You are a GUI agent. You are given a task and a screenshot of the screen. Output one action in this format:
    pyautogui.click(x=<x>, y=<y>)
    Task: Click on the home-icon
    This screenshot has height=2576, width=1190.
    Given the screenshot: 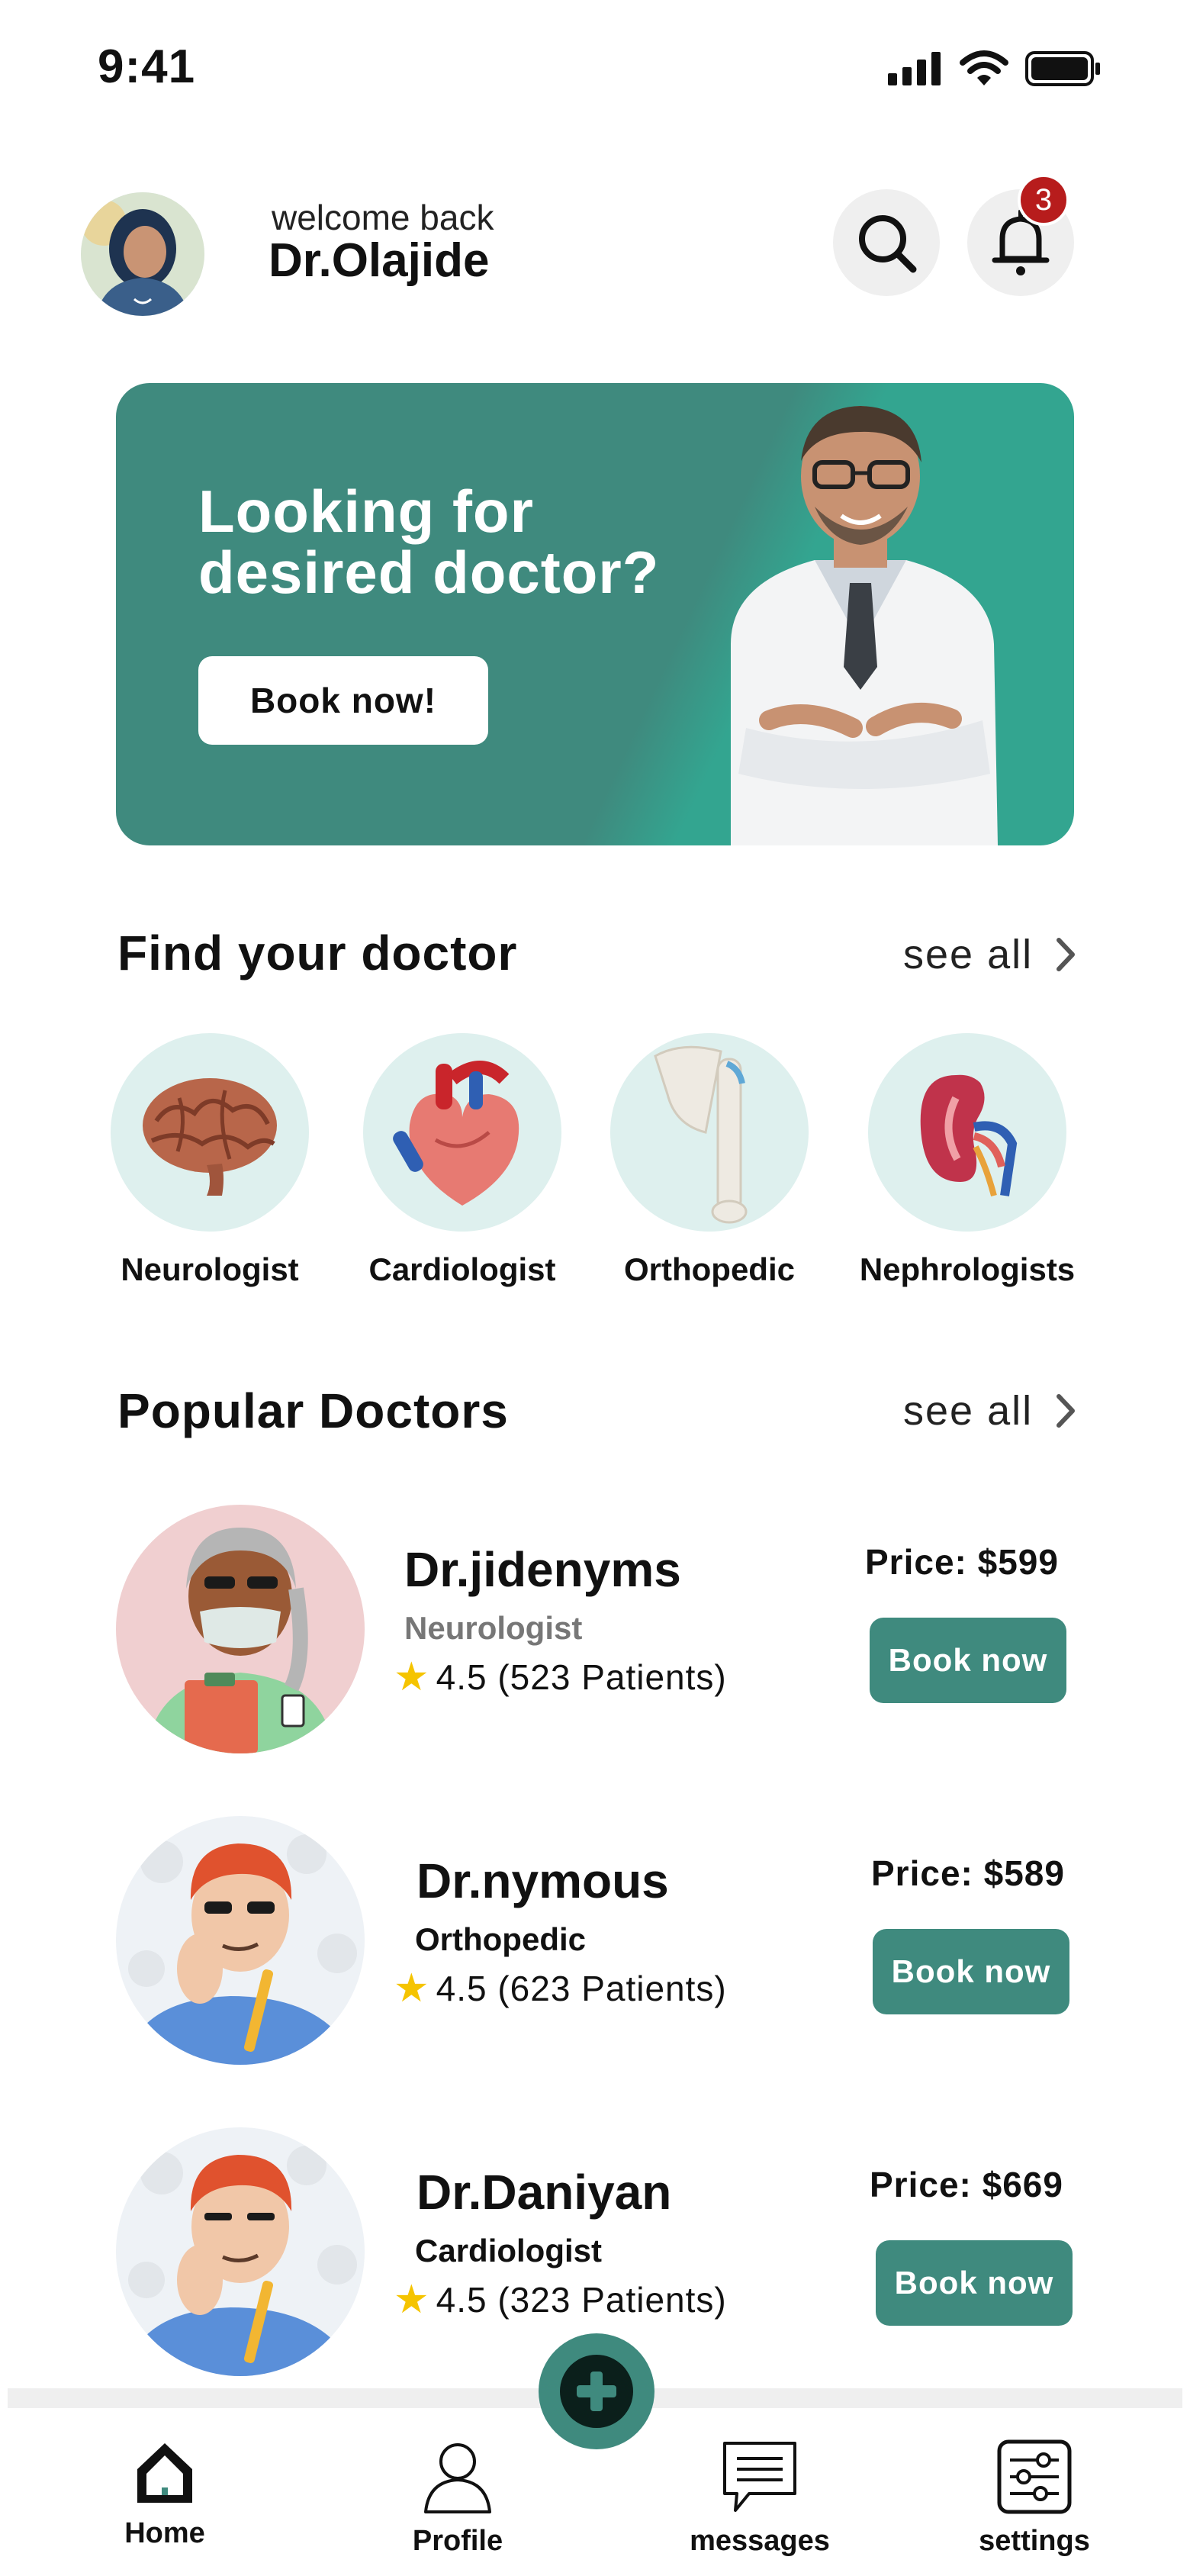 What is the action you would take?
    pyautogui.click(x=164, y=2473)
    